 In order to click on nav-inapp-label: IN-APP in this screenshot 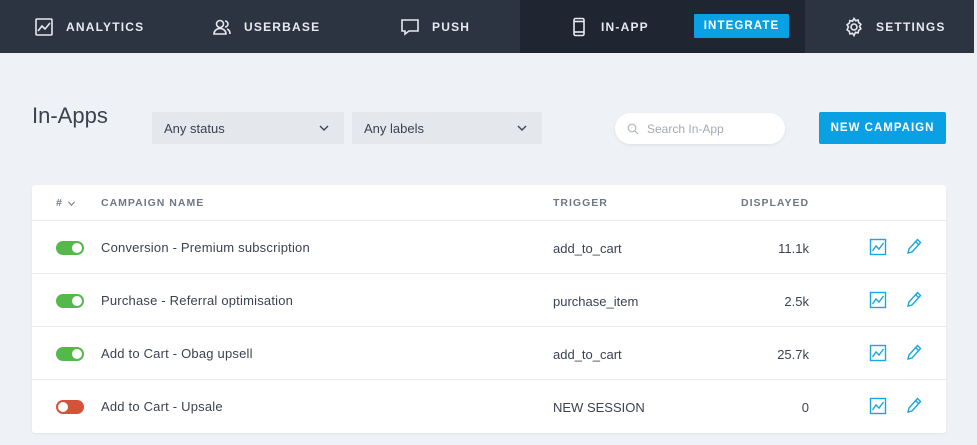, I will do `click(625, 26)`.